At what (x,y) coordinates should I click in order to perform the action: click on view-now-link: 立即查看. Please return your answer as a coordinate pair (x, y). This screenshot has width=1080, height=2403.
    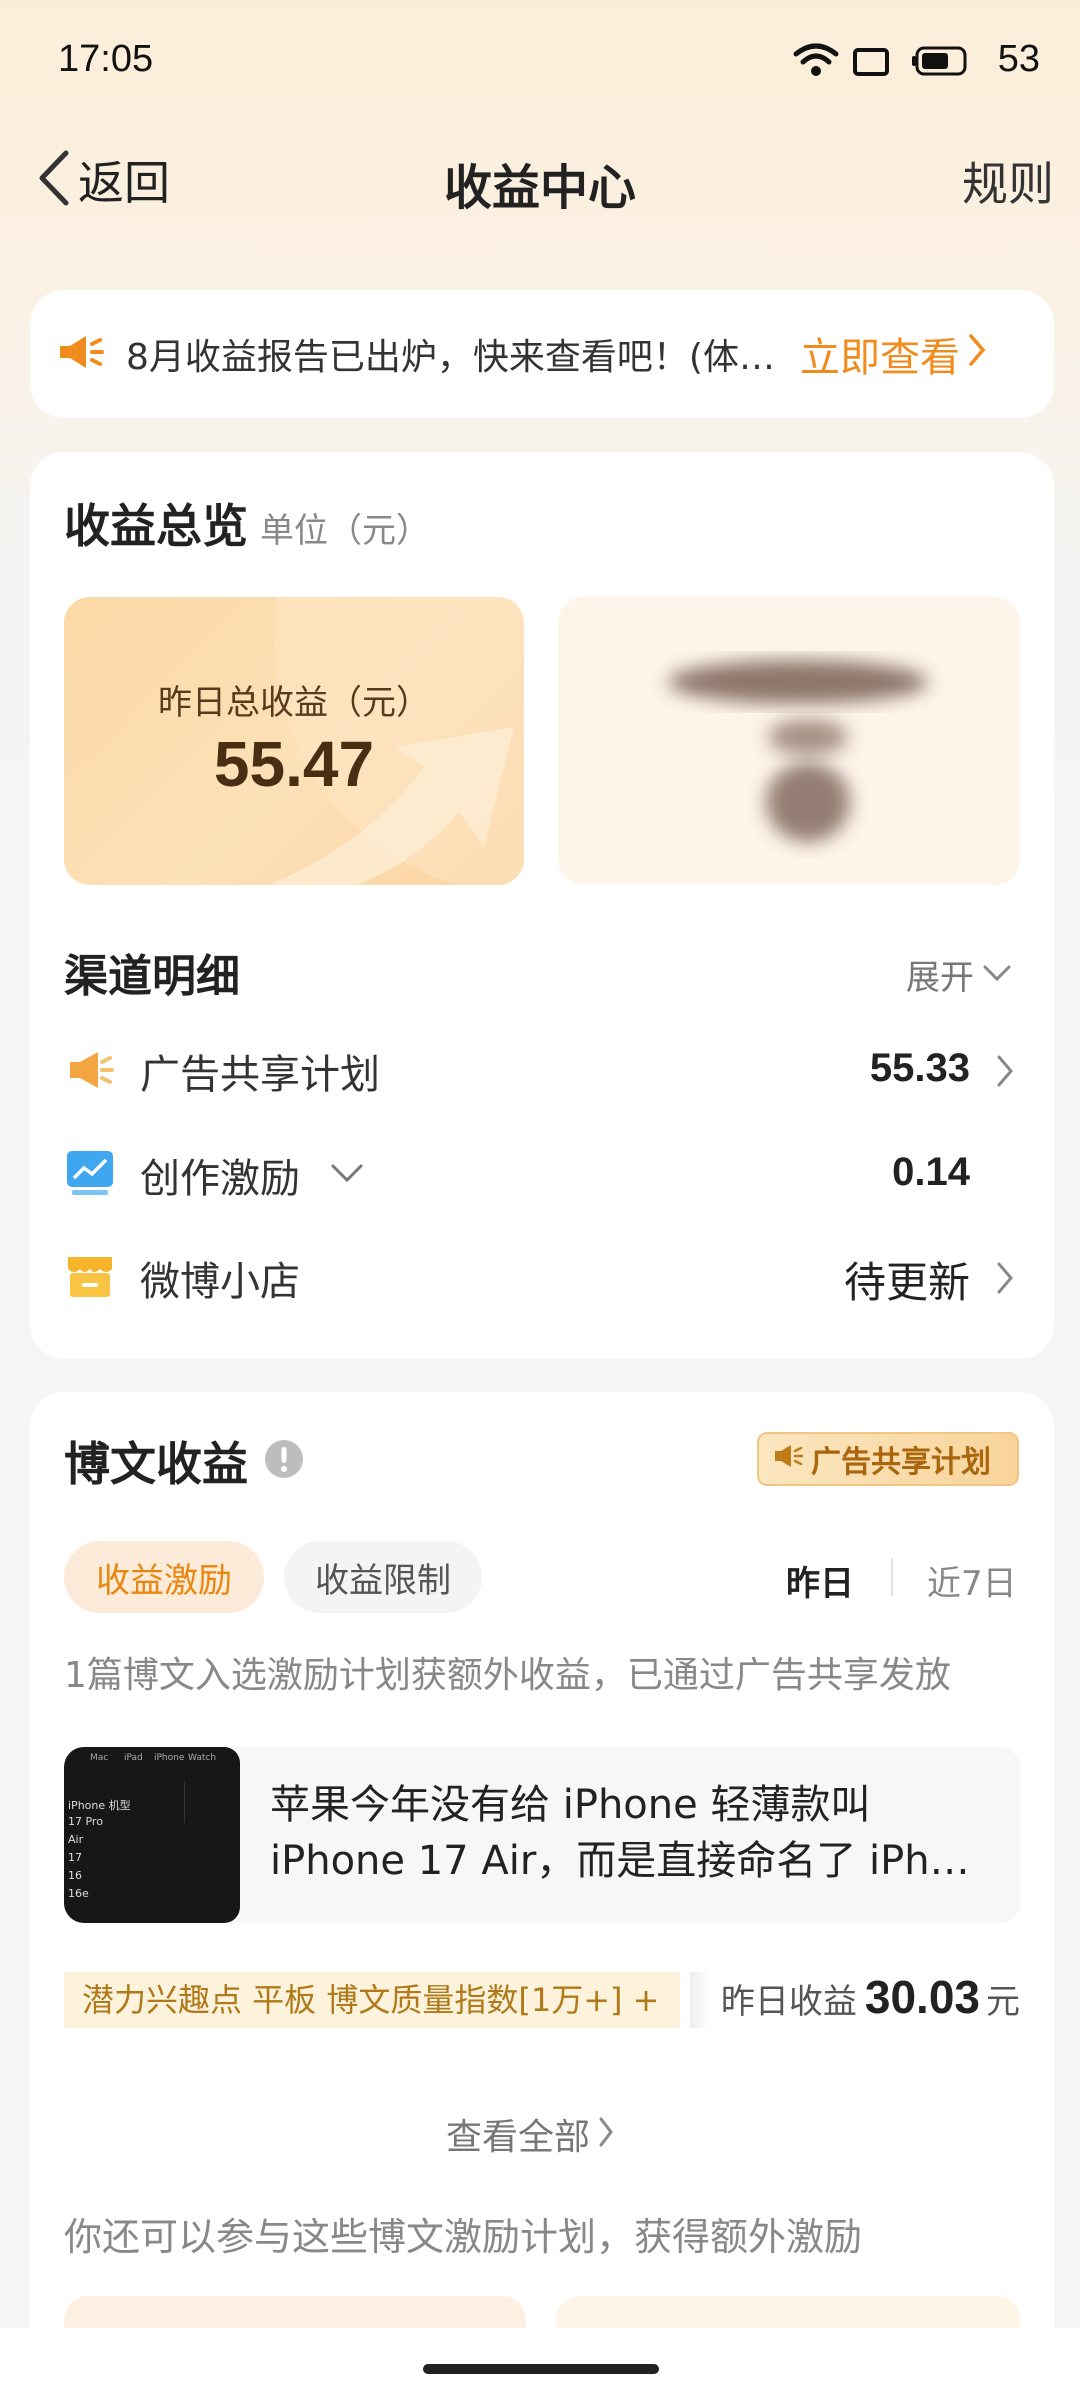
    Looking at the image, I should click on (893, 354).